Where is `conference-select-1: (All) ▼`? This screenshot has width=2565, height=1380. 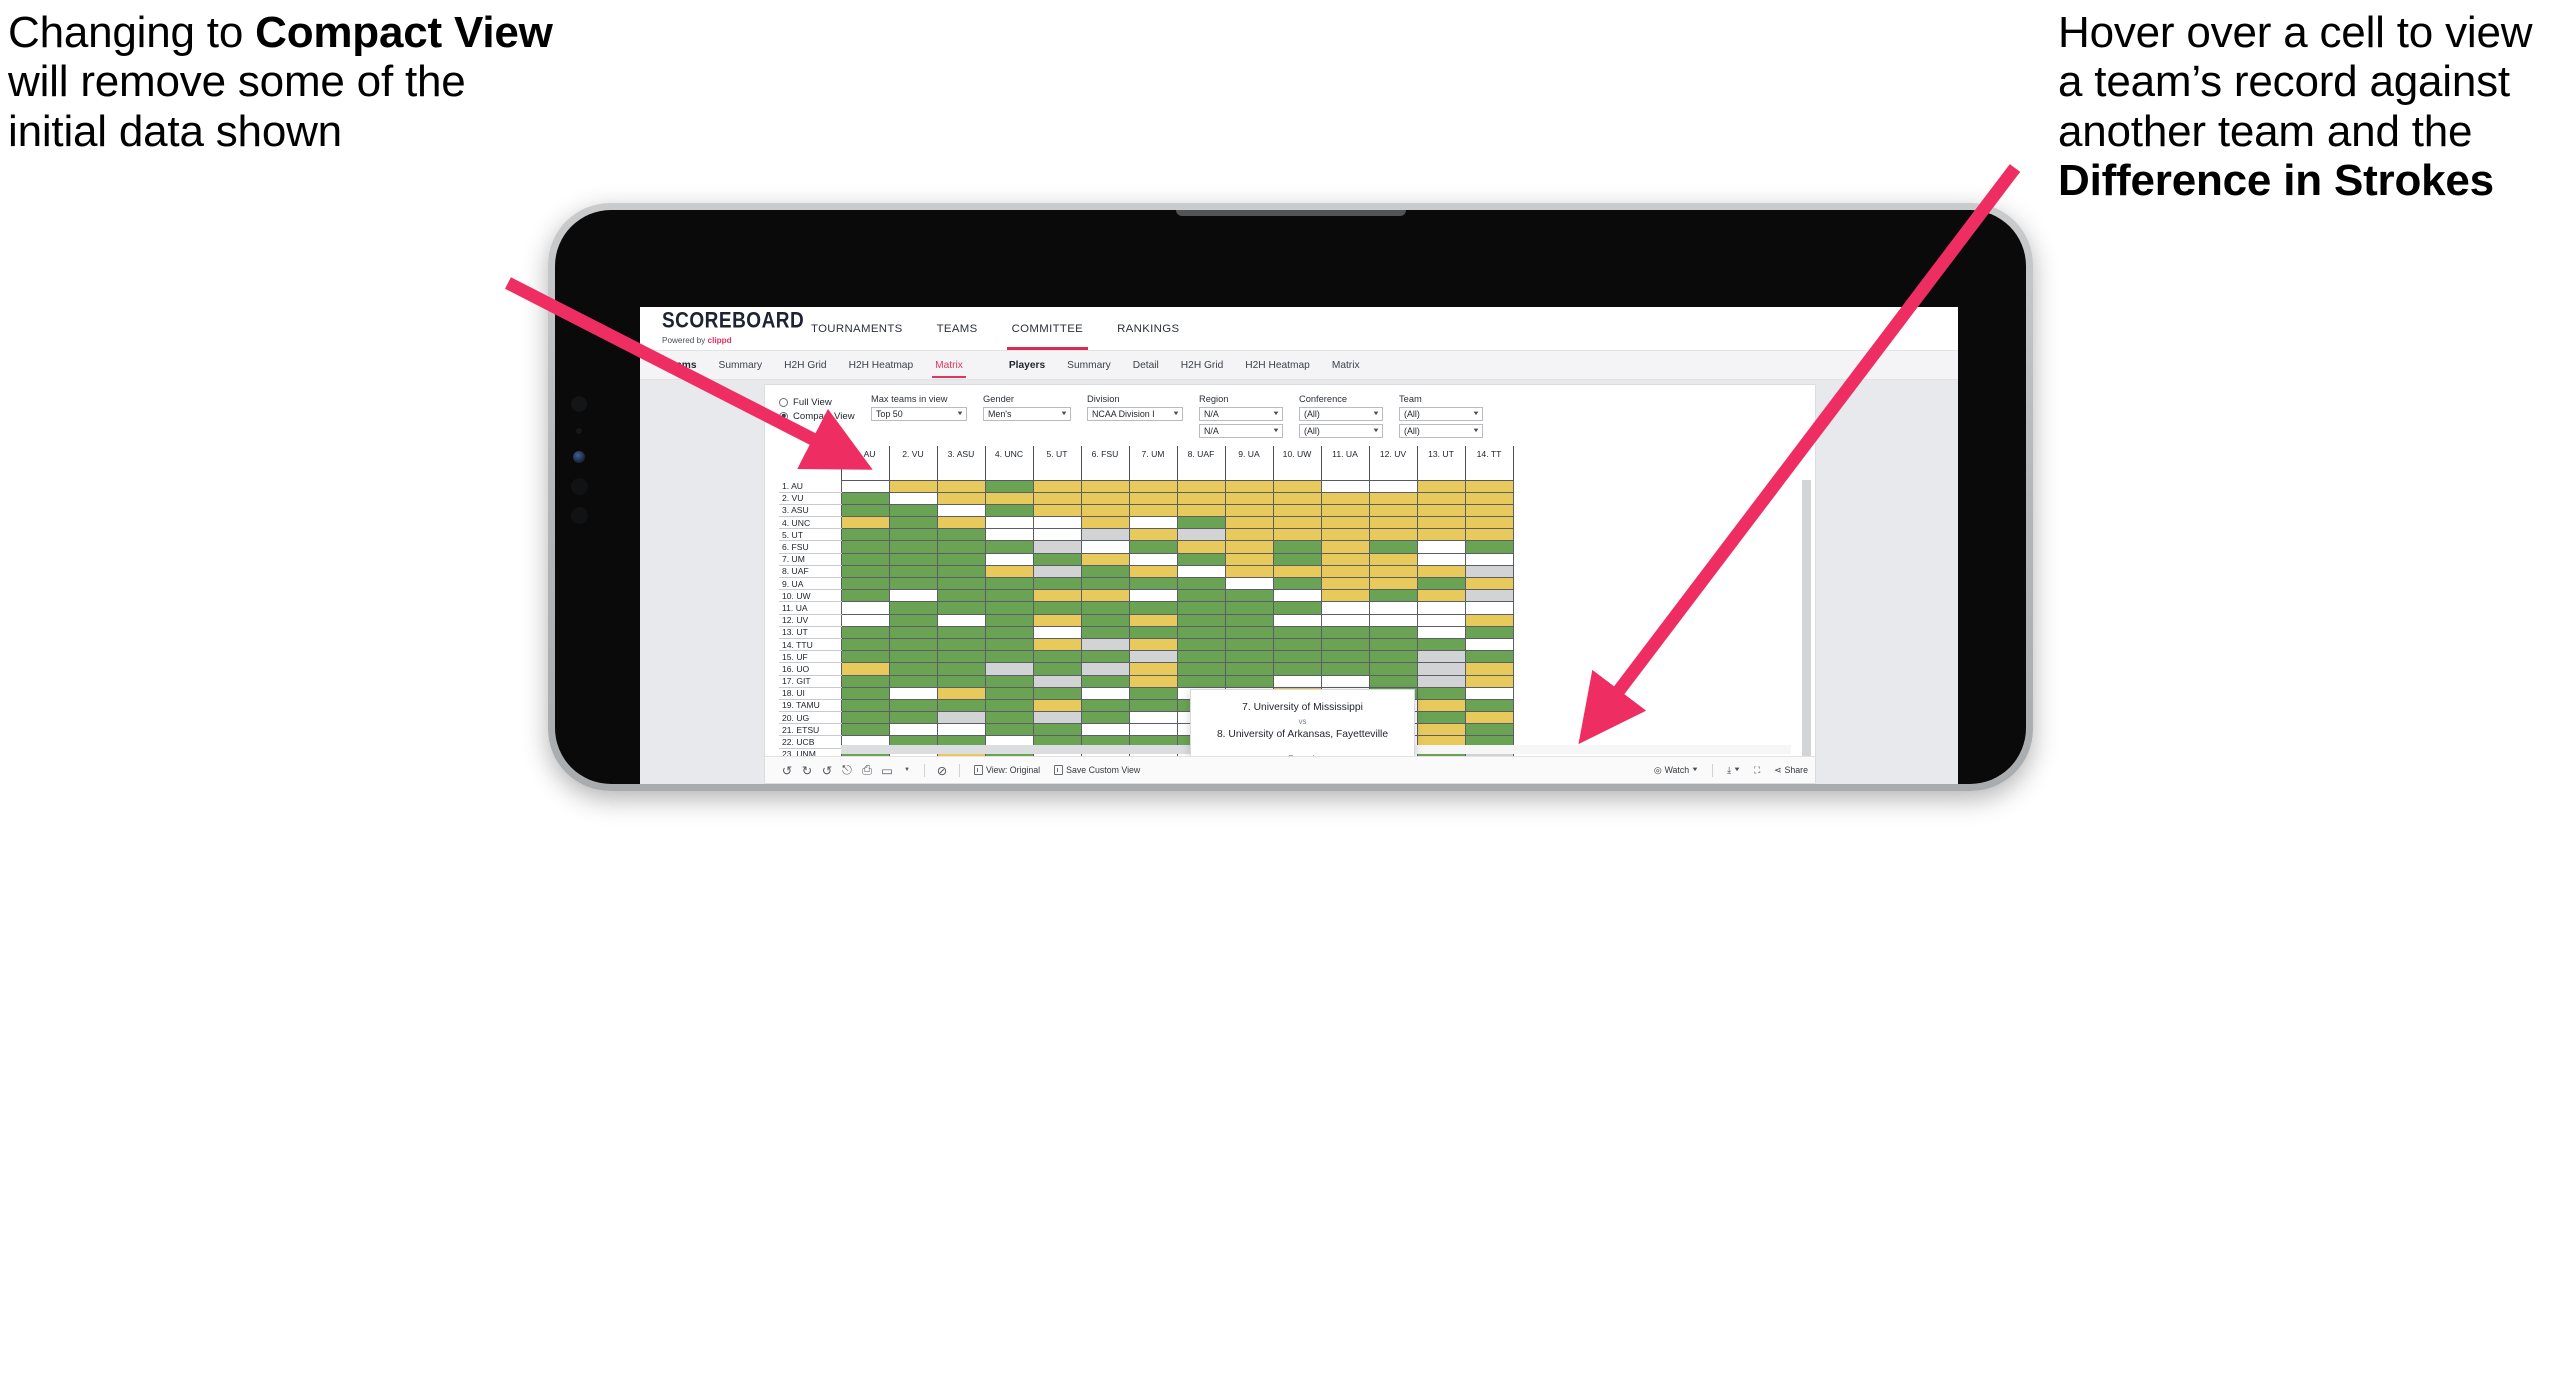
conference-select-1: (All) ▼ is located at coordinates (1341, 414).